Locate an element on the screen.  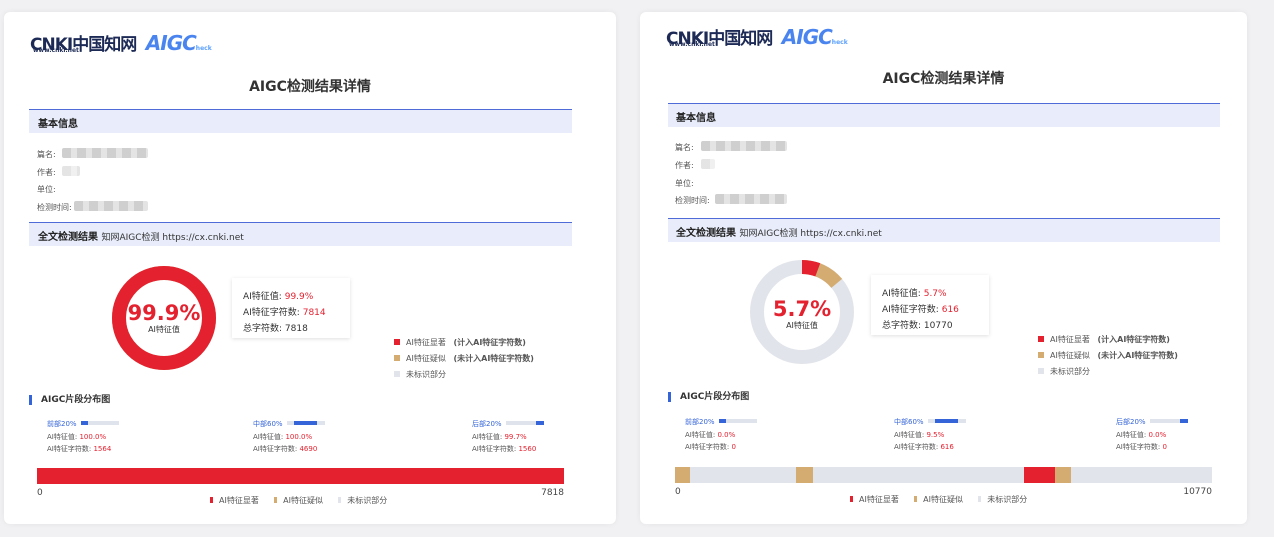
ai-chars: 7814 is located at coordinates (314, 313).